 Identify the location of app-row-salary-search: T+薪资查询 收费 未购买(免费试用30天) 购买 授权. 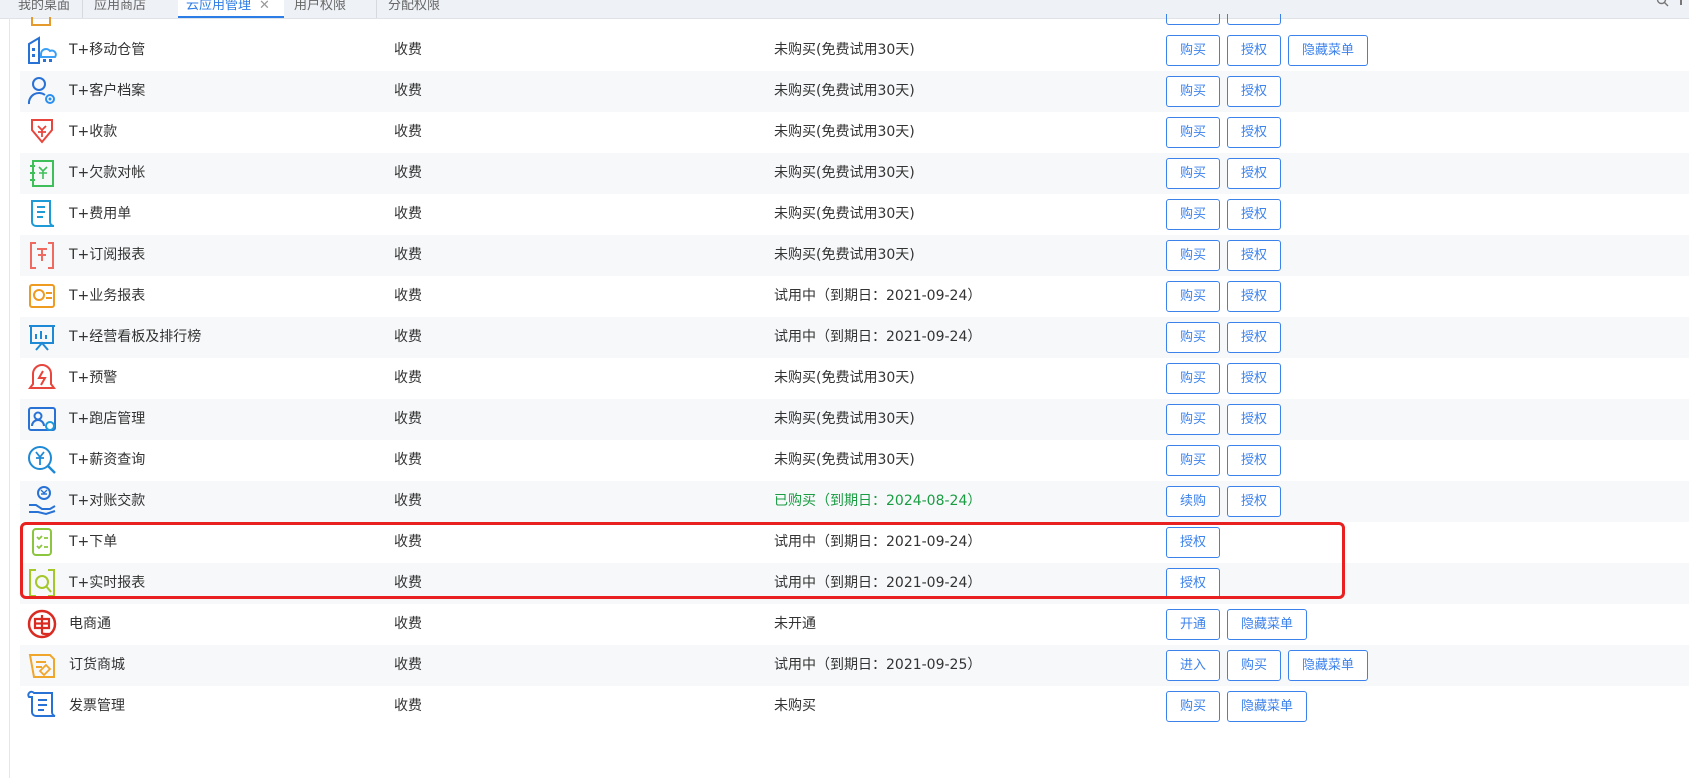
(854, 460).